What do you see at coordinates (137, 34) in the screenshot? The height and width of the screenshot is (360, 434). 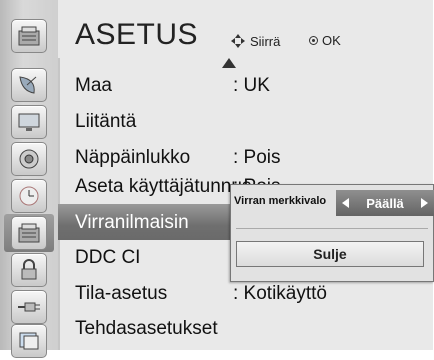 I see `page-title: ASETUS` at bounding box center [137, 34].